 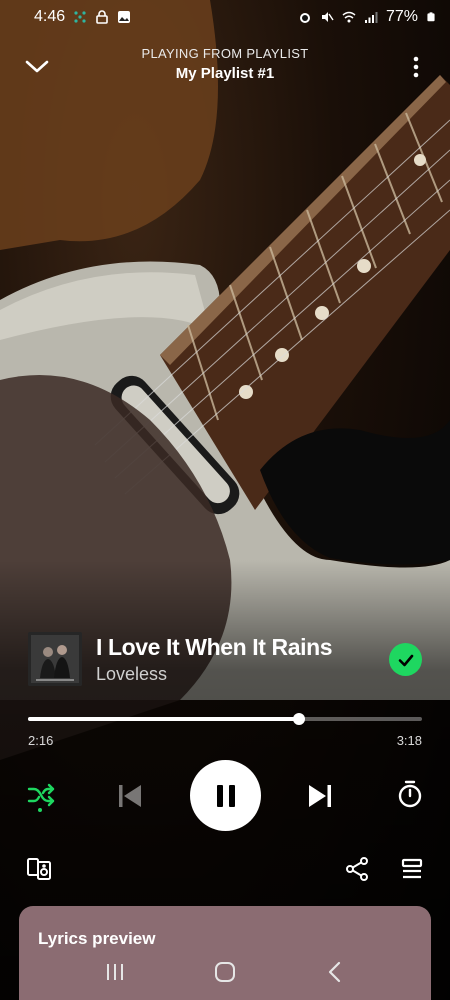 I want to click on recent-apps-button, so click(x=115, y=972).